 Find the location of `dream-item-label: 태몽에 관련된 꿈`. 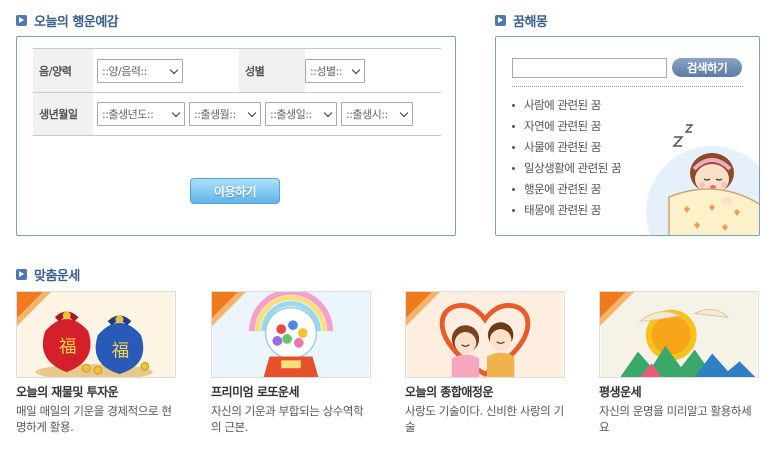

dream-item-label: 태몽에 관련된 꿈 is located at coordinates (562, 210).